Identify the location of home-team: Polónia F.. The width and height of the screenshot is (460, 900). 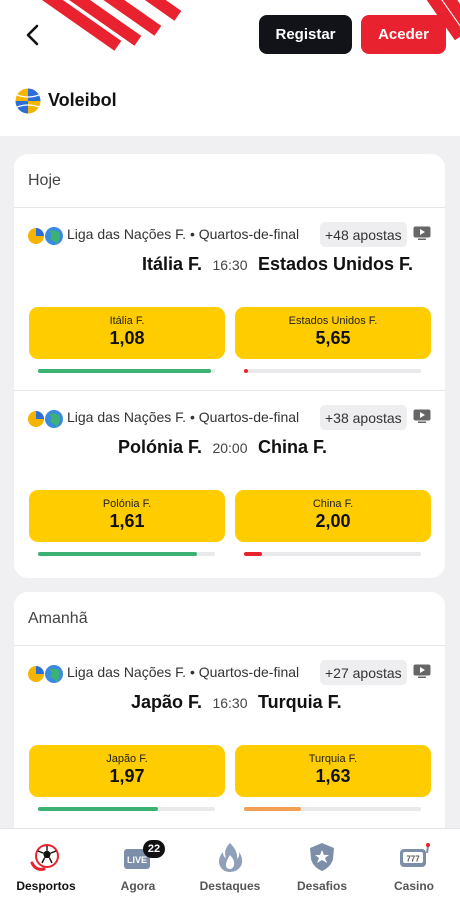
(159, 447).